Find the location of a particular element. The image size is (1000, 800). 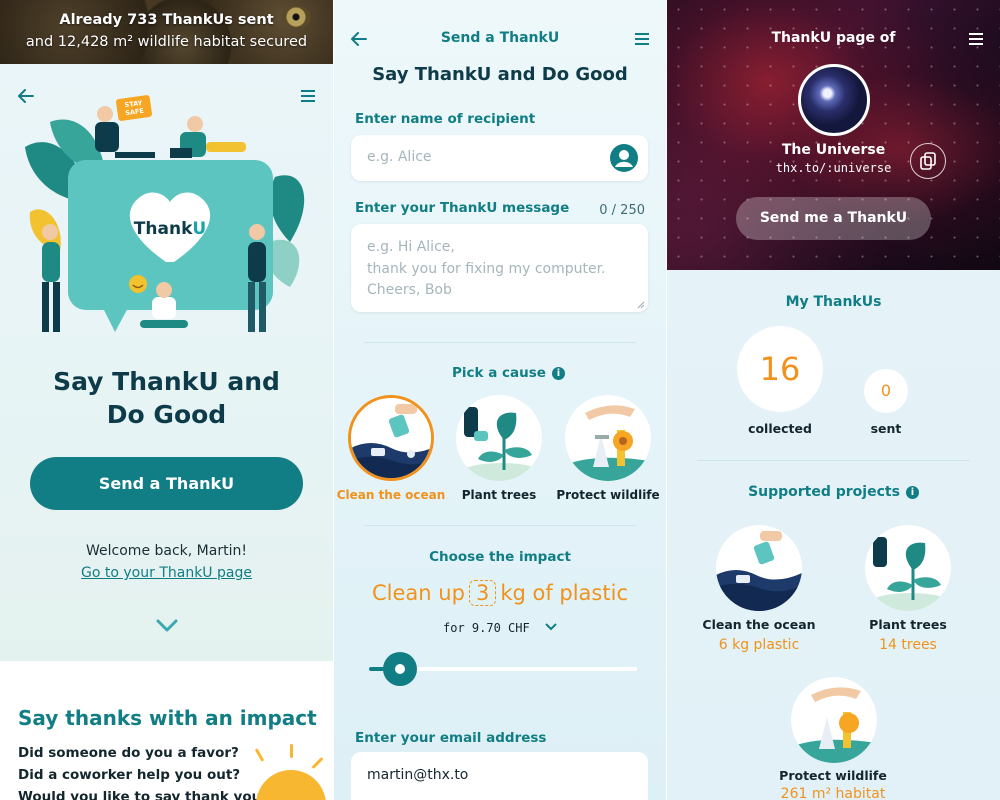

email-input: martin@thx.to is located at coordinates (499, 776).